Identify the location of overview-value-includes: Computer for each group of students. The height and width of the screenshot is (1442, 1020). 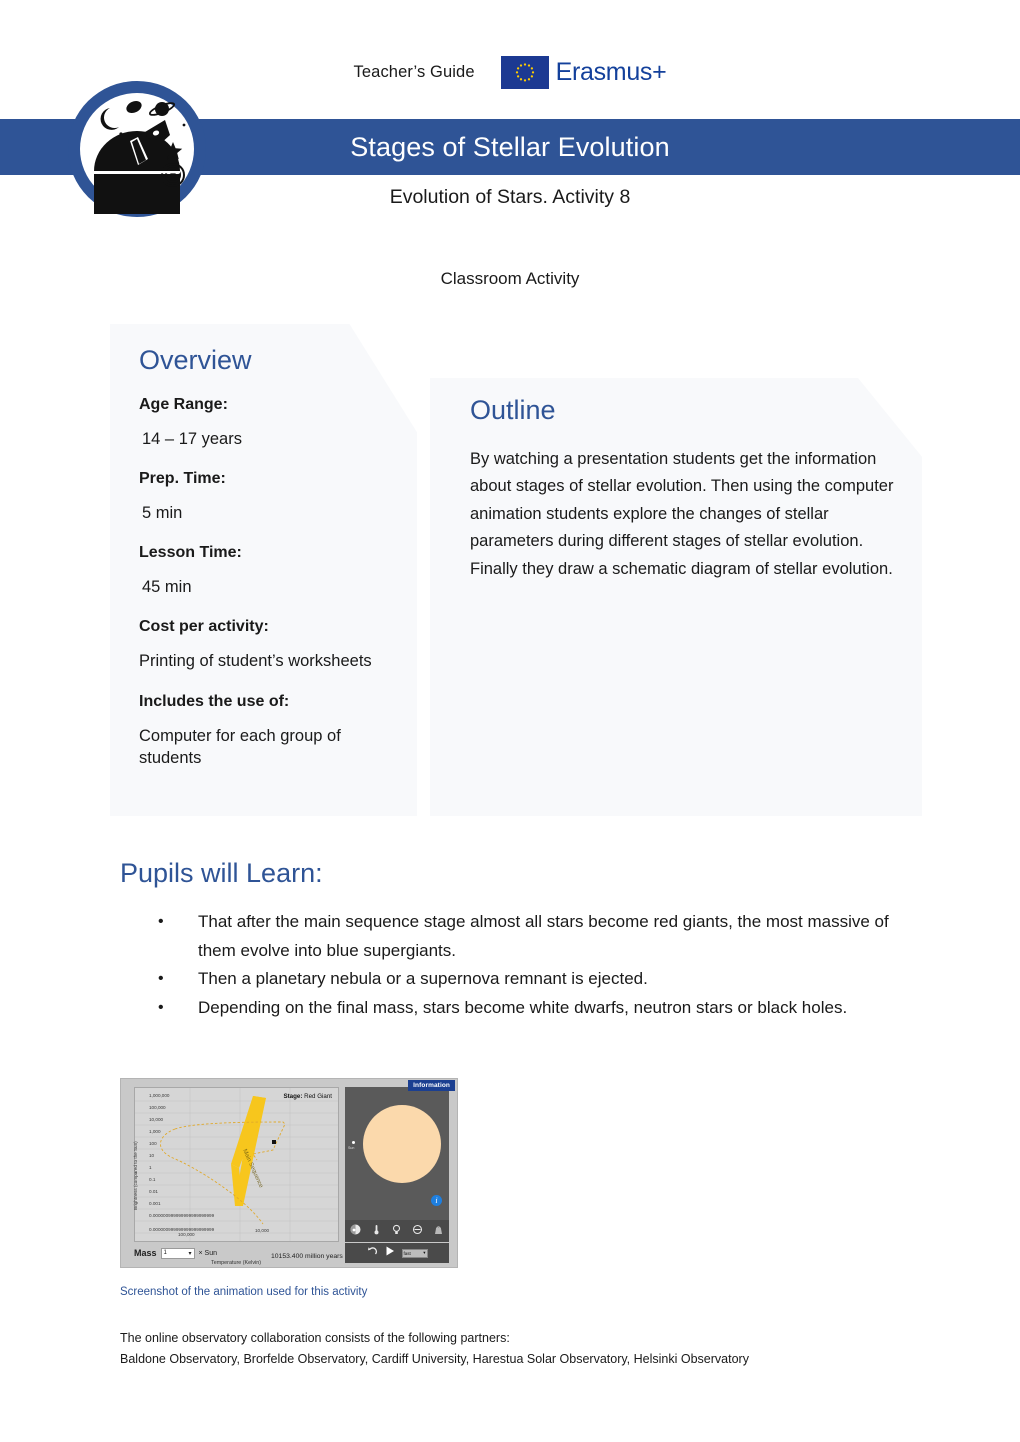
(240, 747).